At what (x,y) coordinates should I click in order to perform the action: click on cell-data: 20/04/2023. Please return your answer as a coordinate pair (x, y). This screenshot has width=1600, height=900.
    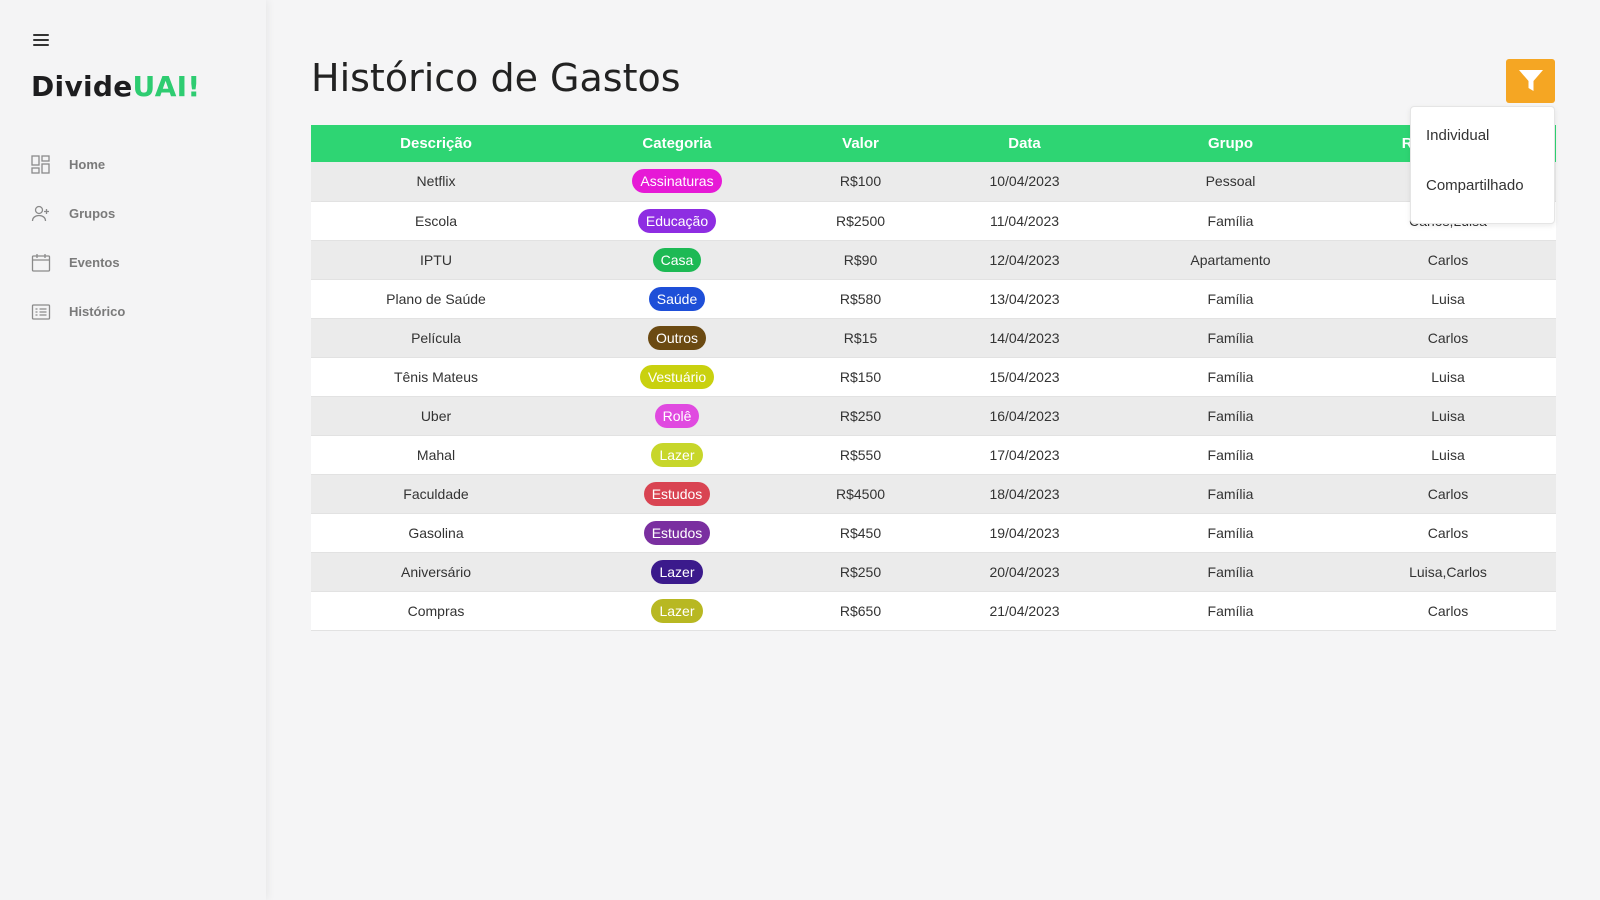
    Looking at the image, I should click on (1024, 571).